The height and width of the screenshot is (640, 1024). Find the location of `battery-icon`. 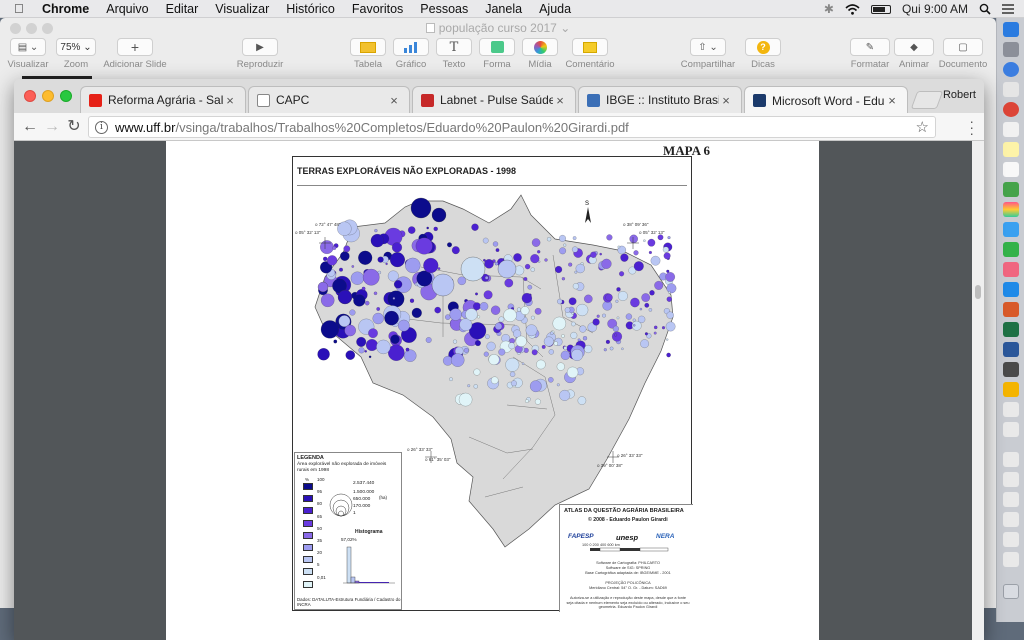

battery-icon is located at coordinates (880, 9).